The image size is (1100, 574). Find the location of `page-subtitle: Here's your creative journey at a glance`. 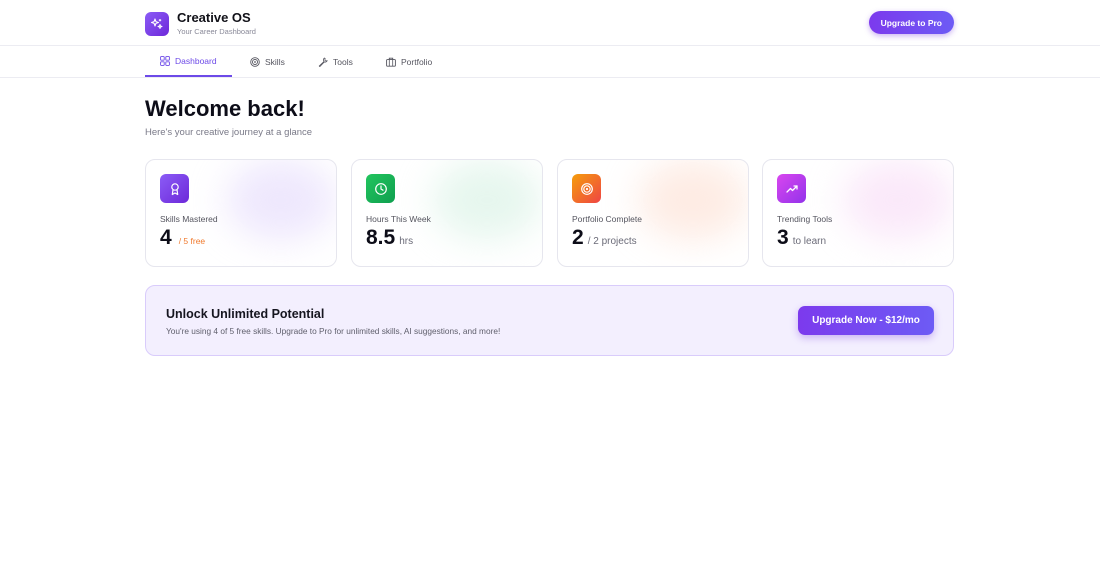

page-subtitle: Here's your creative journey at a glance is located at coordinates (229, 132).